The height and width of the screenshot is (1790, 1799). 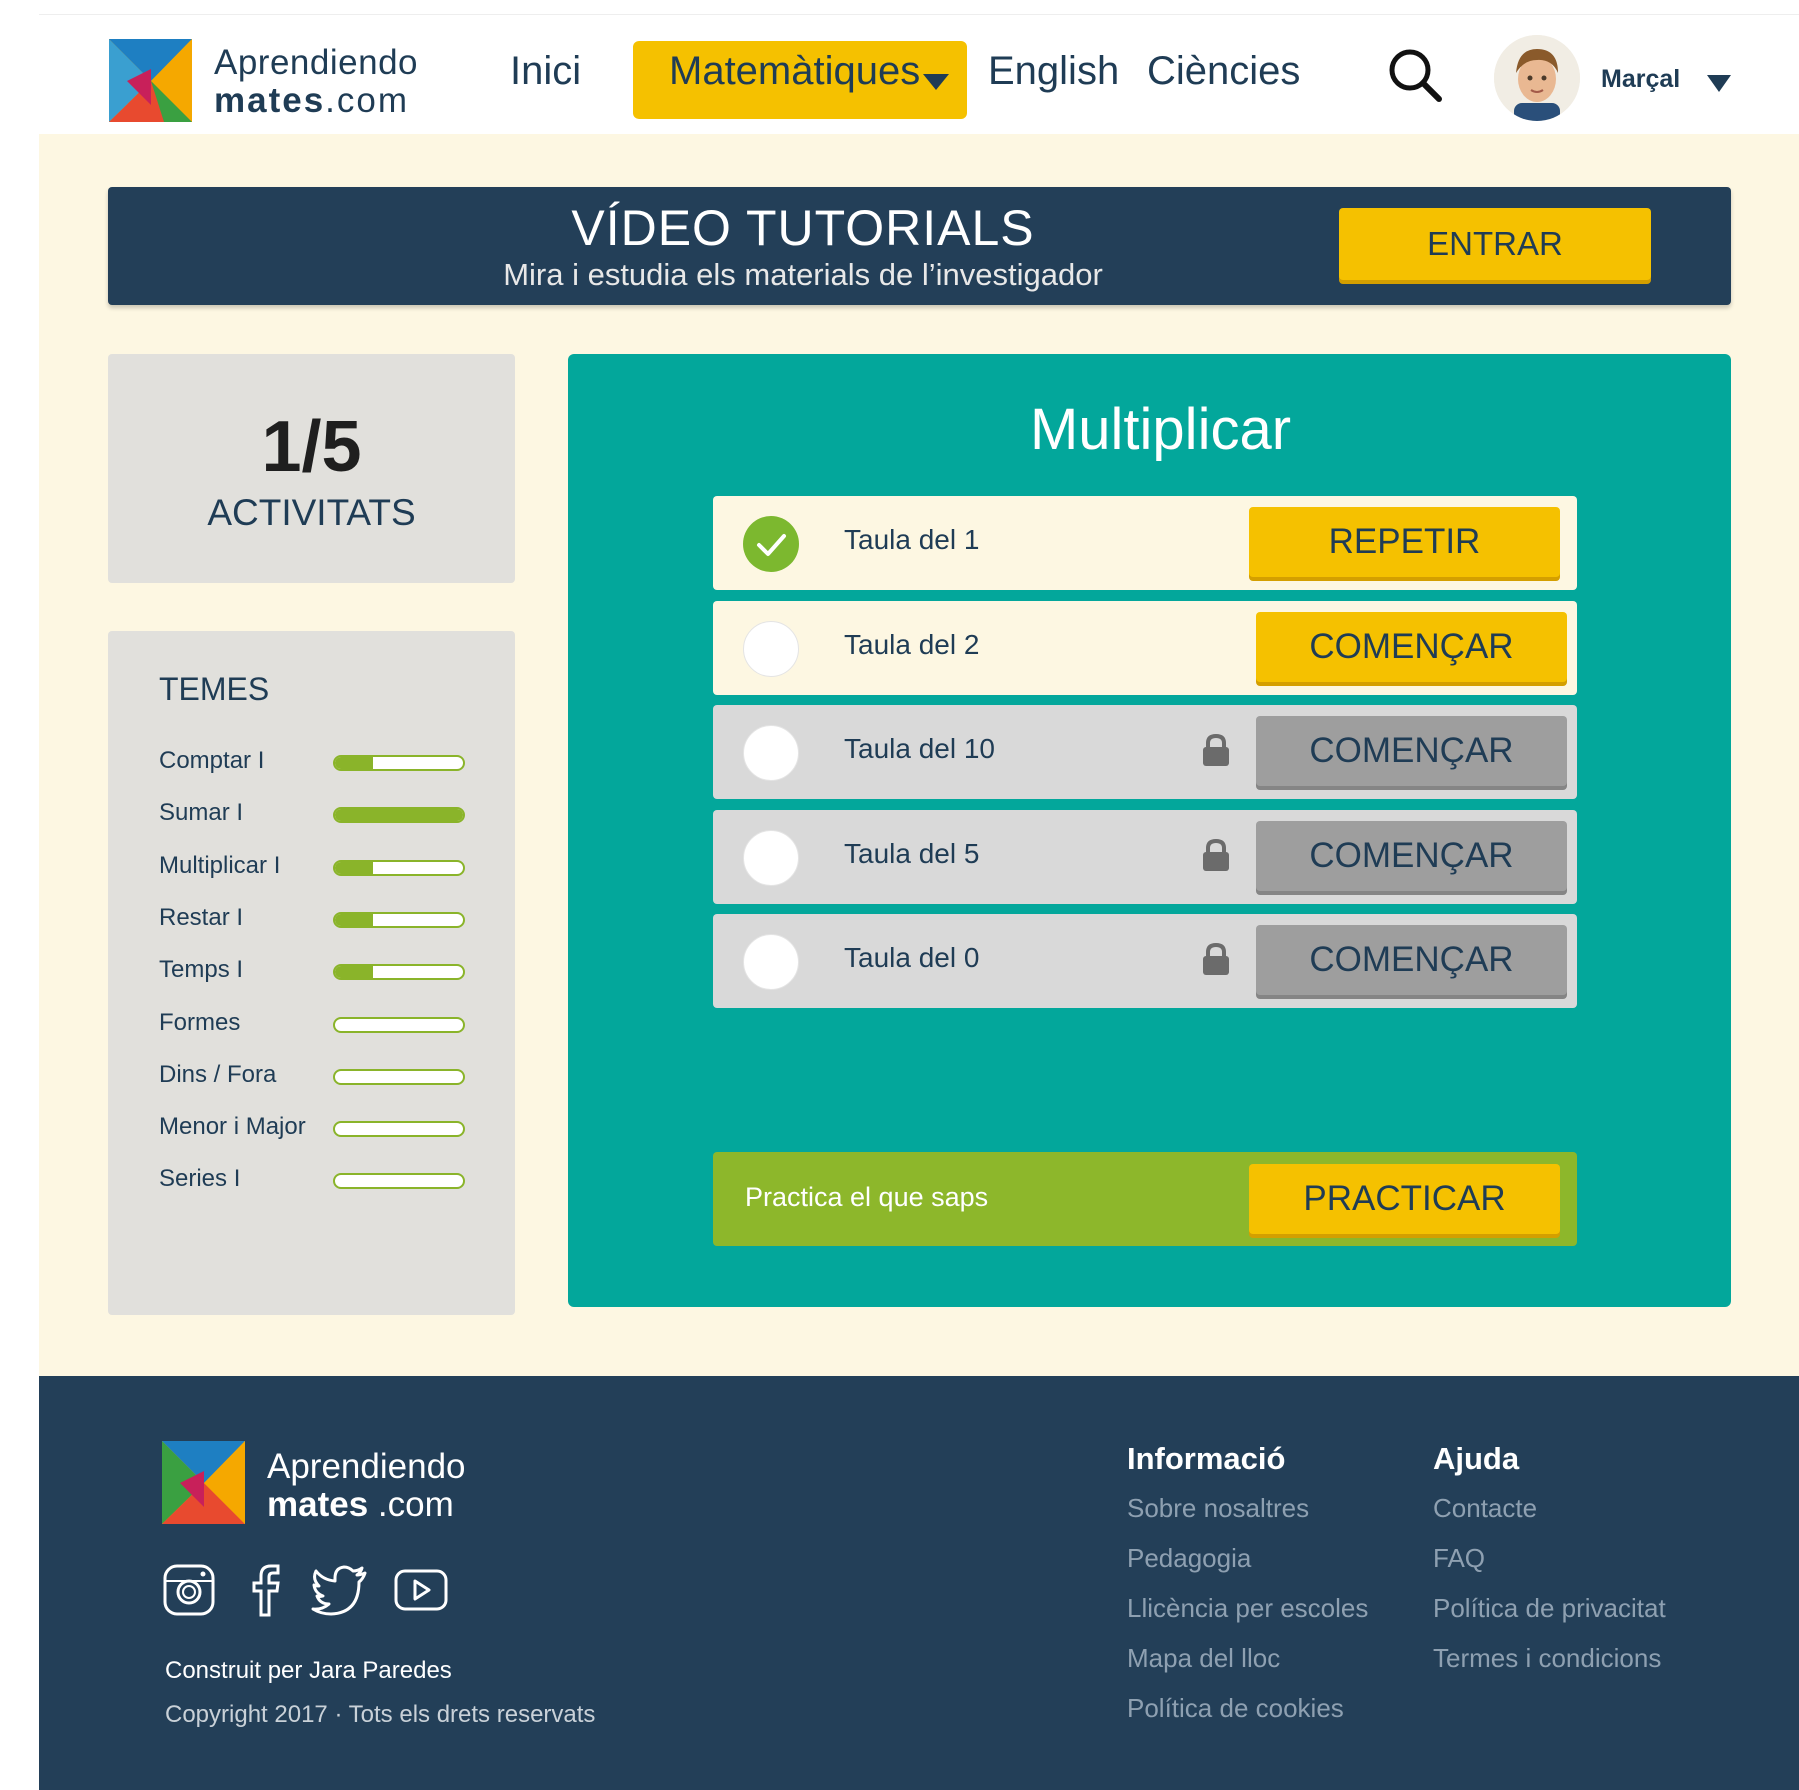 I want to click on logo-text-line2: mates.com, so click(x=311, y=101).